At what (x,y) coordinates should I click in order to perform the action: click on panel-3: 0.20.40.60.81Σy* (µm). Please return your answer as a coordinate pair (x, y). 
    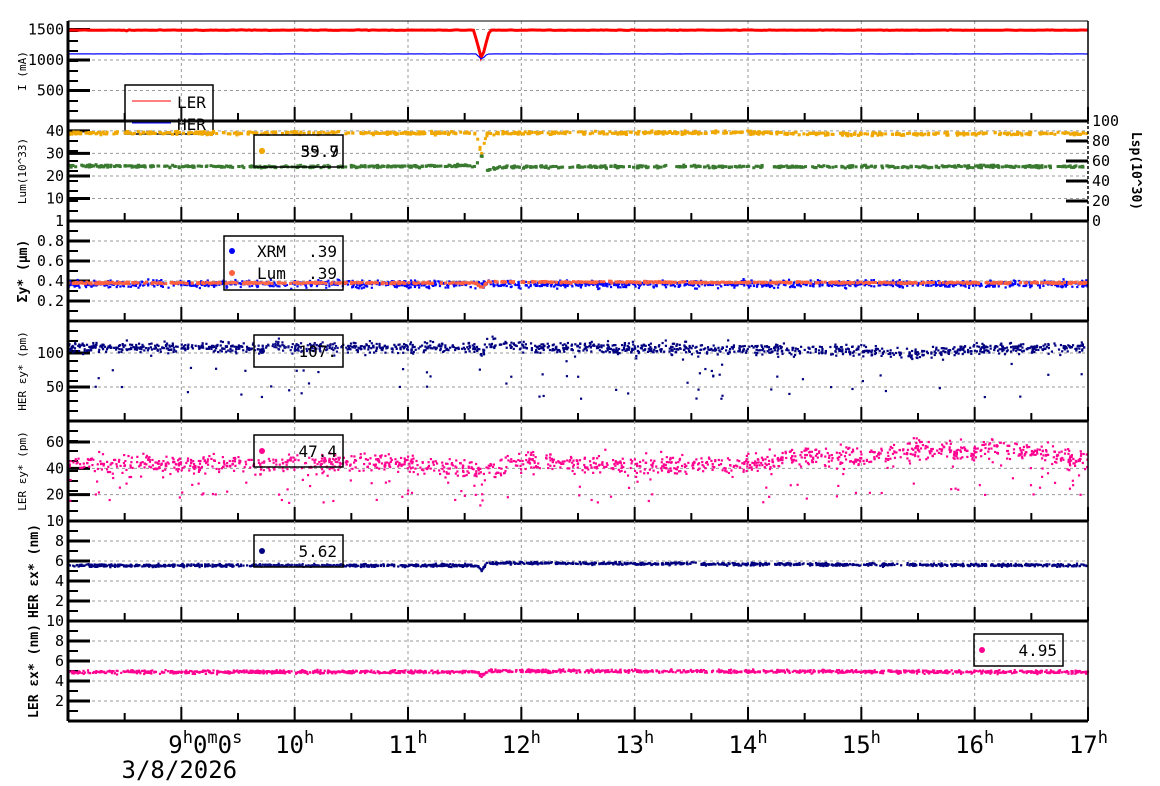
    Looking at the image, I should click on (552, 266).